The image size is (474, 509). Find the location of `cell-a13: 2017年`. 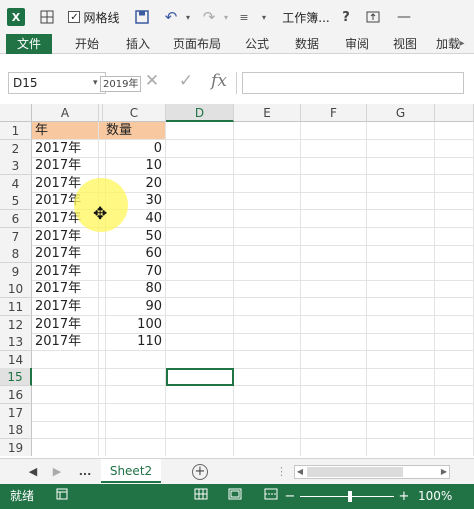

cell-a13: 2017年 is located at coordinates (65, 342).